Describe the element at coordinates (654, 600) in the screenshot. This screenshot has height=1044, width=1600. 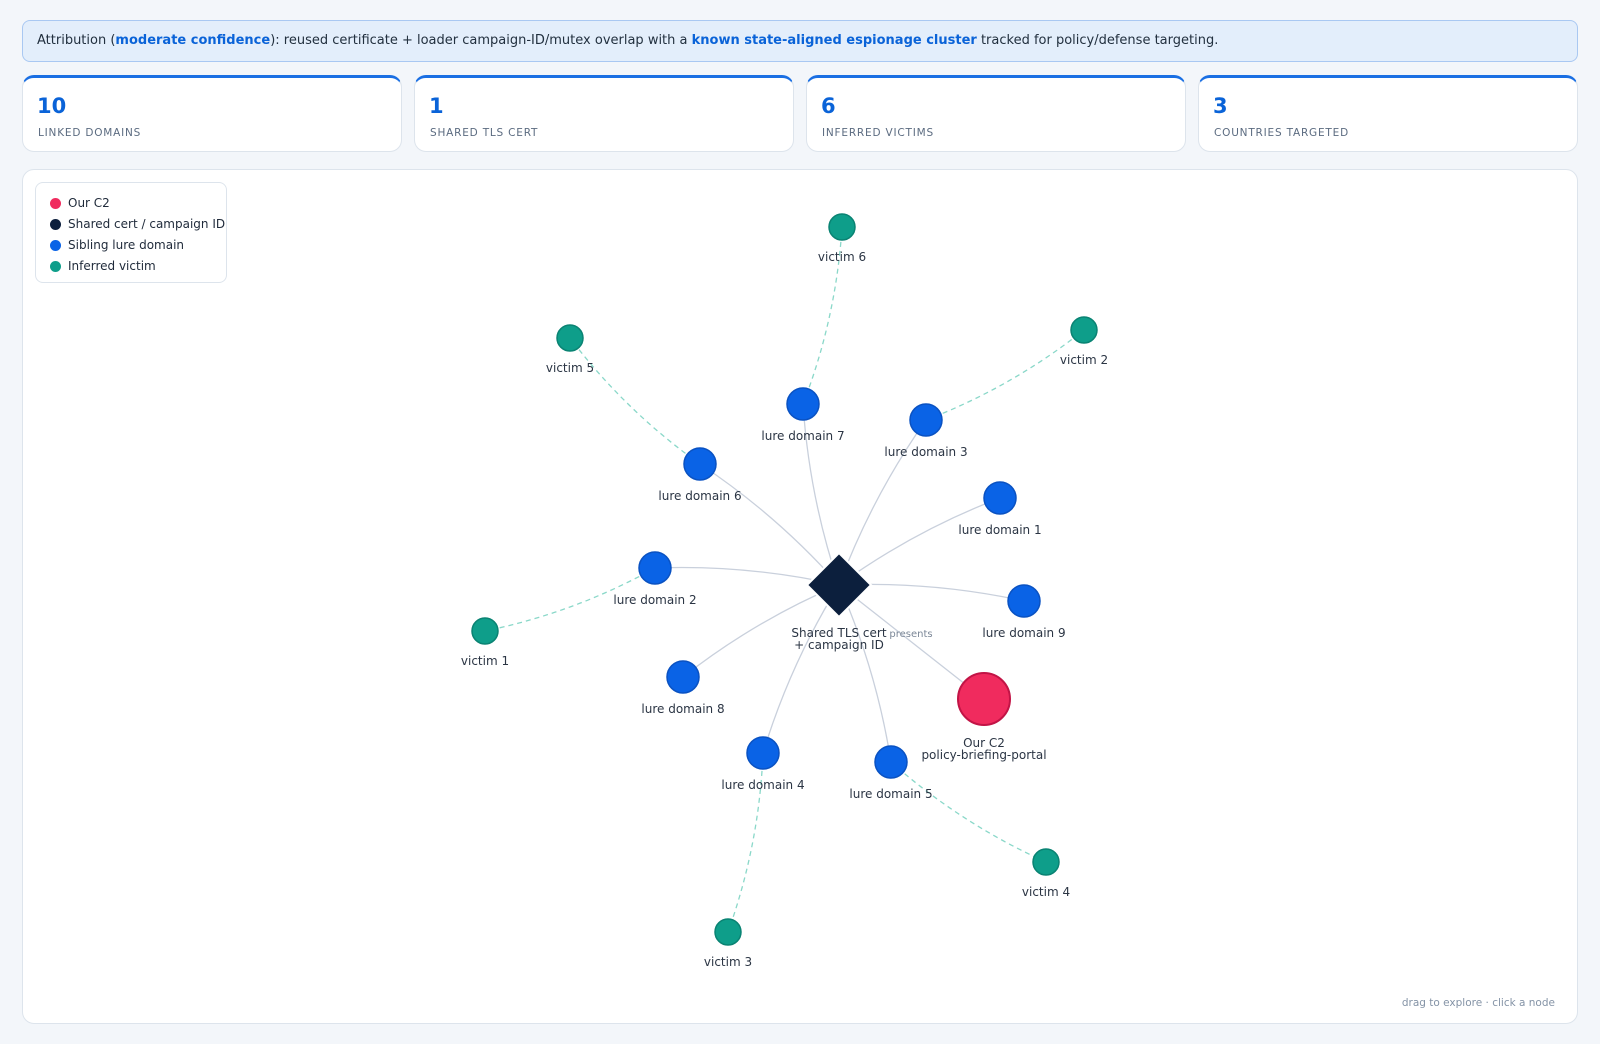
I see `node-label-l2: lure domain 2` at that location.